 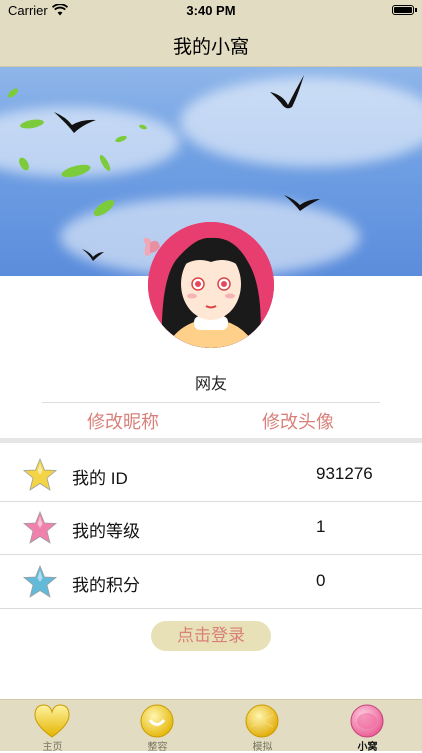 What do you see at coordinates (157, 721) in the screenshot?
I see `smile-icon` at bounding box center [157, 721].